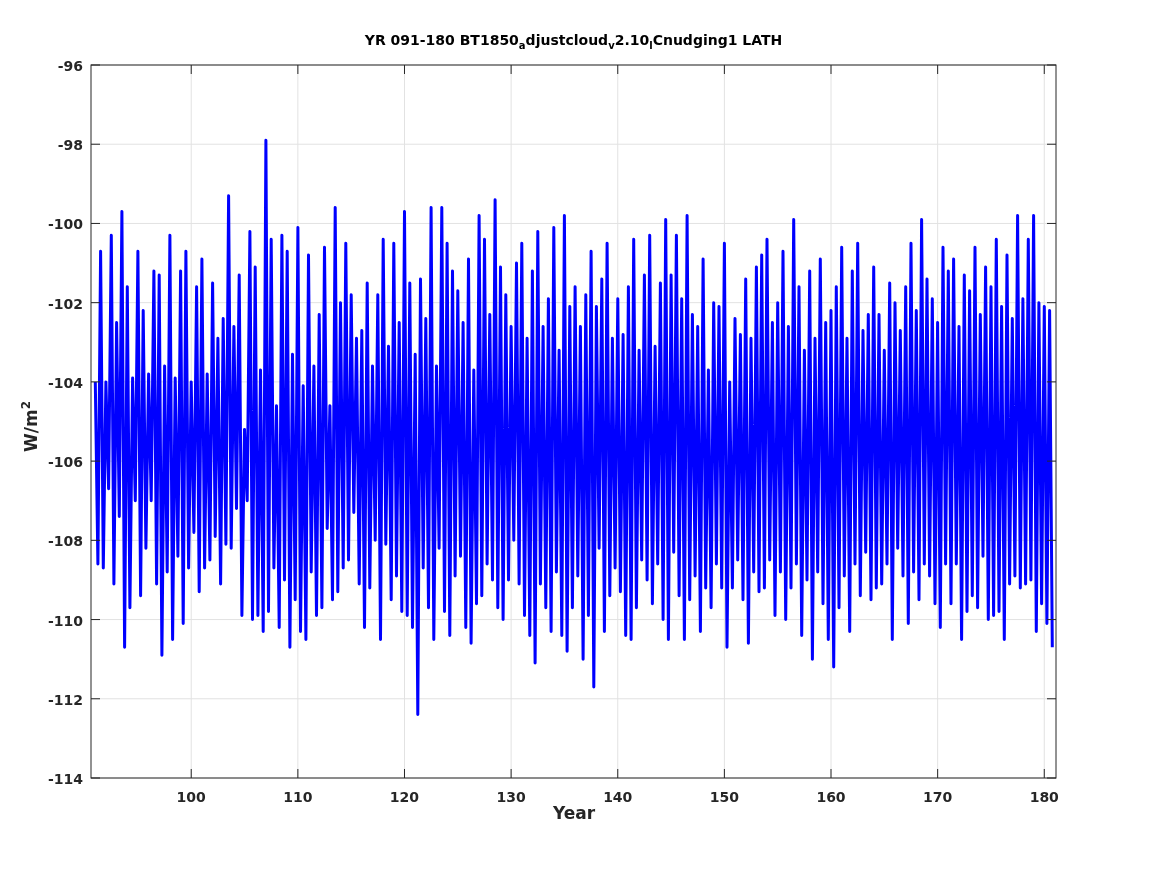 The image size is (1167, 875). I want to click on x-tick-label: 170, so click(938, 797).